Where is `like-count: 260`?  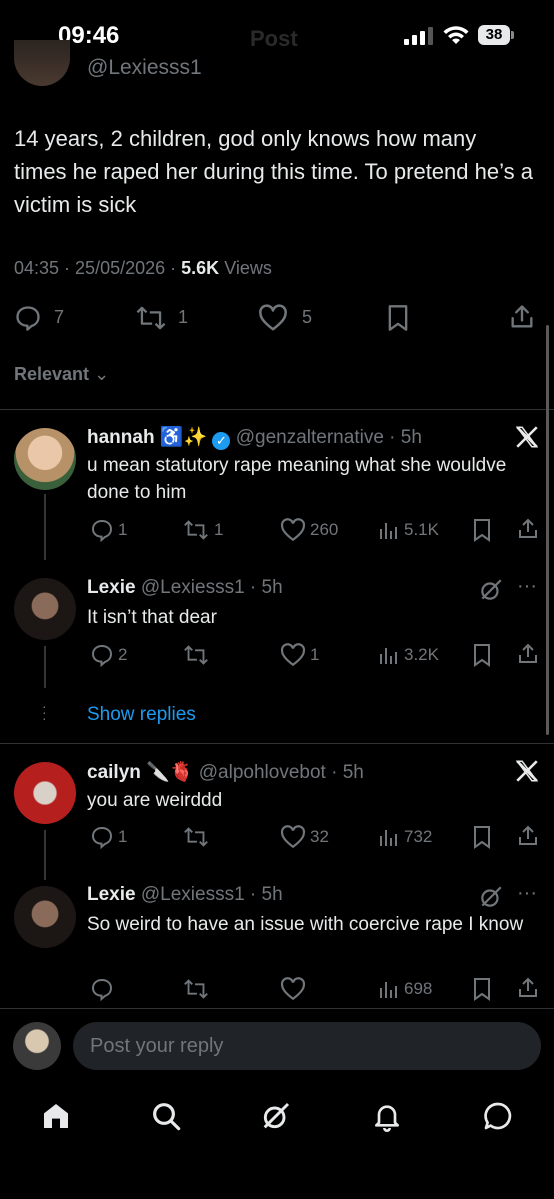 like-count: 260 is located at coordinates (324, 529).